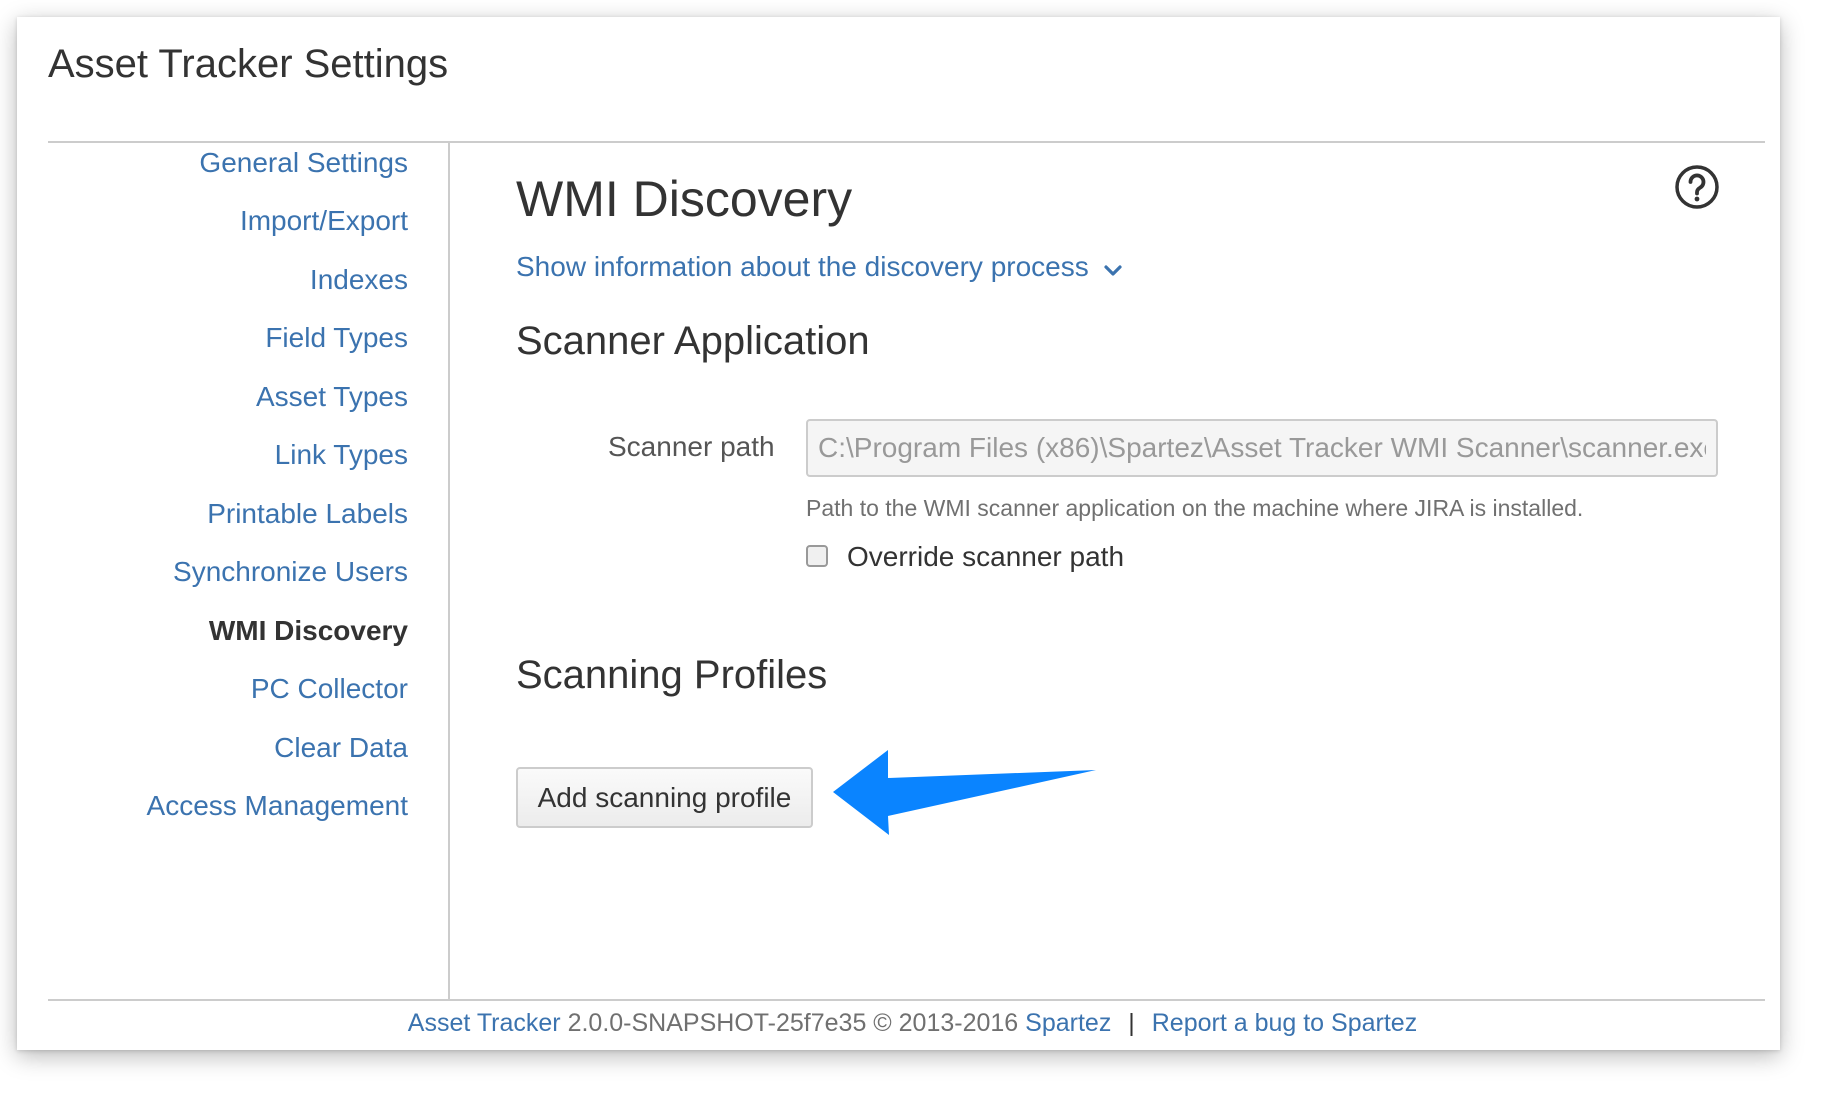 The image size is (1825, 1097). What do you see at coordinates (359, 280) in the screenshot?
I see `sidebar-item-indexes: Indexes` at bounding box center [359, 280].